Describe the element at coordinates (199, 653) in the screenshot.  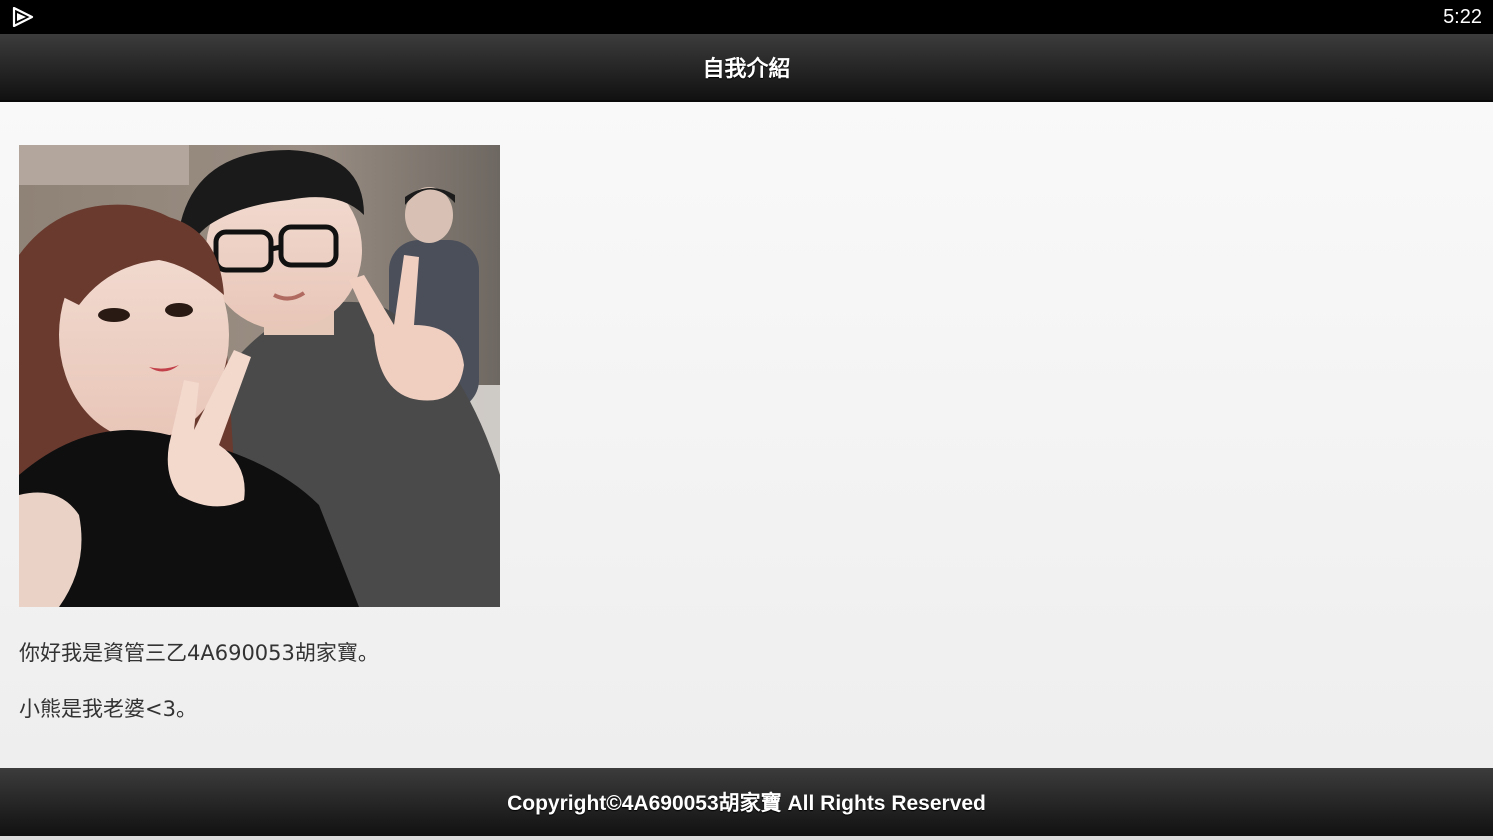
I see `intro-paragraph: 你好我是資管三乙4A690053胡家寶。` at that location.